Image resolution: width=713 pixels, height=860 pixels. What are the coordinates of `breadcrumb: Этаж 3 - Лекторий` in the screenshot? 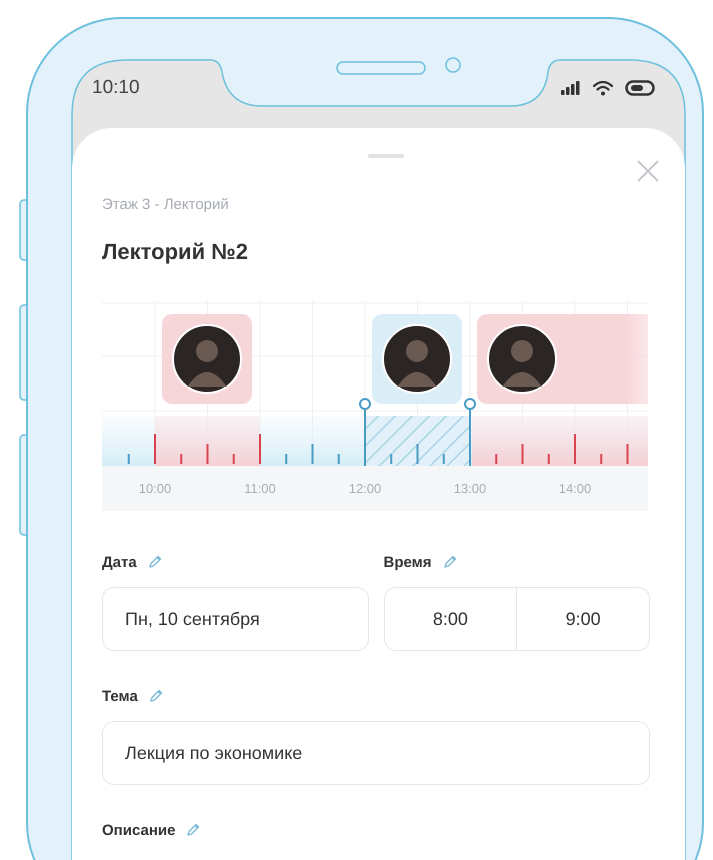 It's located at (166, 204).